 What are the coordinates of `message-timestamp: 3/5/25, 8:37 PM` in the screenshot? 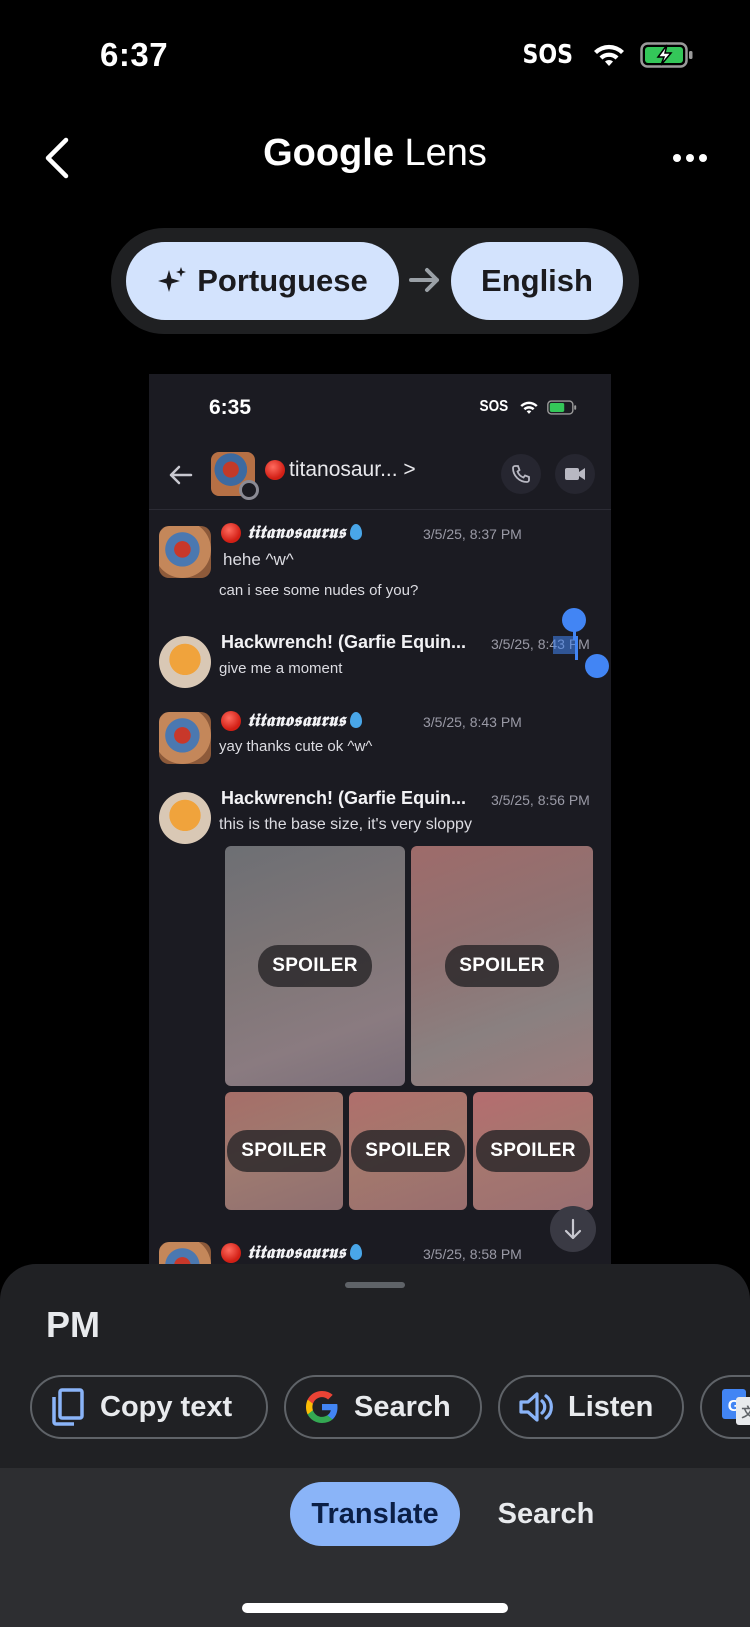 It's located at (472, 534).